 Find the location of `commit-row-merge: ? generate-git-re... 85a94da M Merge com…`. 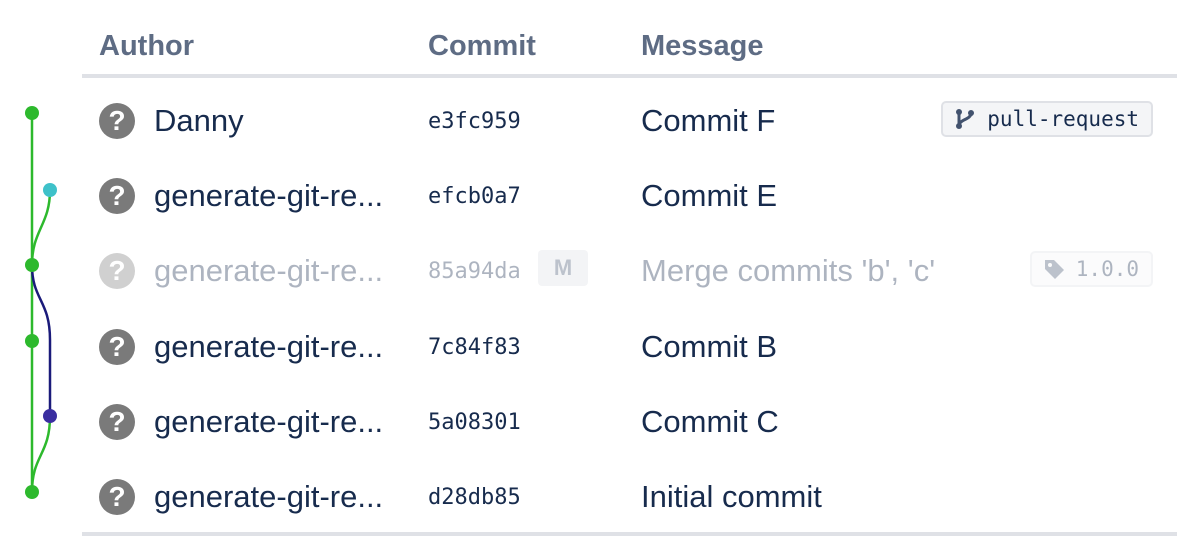

commit-row-merge: ? generate-git-re... 85a94da M Merge com… is located at coordinates (629, 271).